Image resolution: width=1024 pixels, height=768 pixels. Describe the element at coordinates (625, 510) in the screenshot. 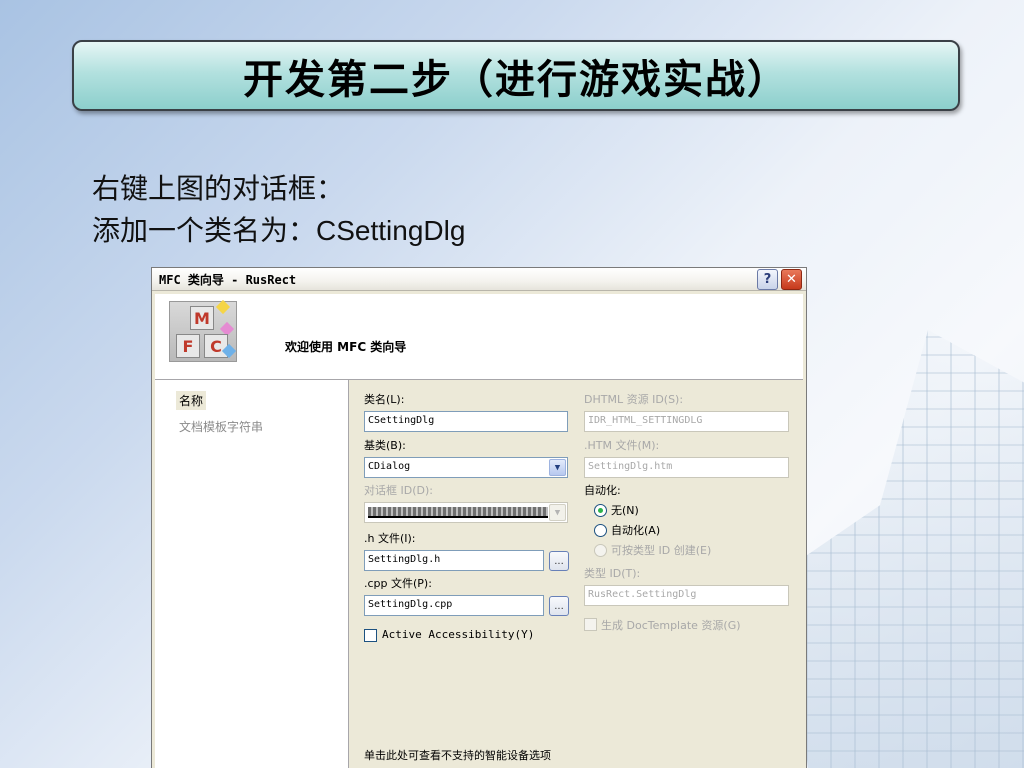

I see `automation-none-label: 无(N)` at that location.